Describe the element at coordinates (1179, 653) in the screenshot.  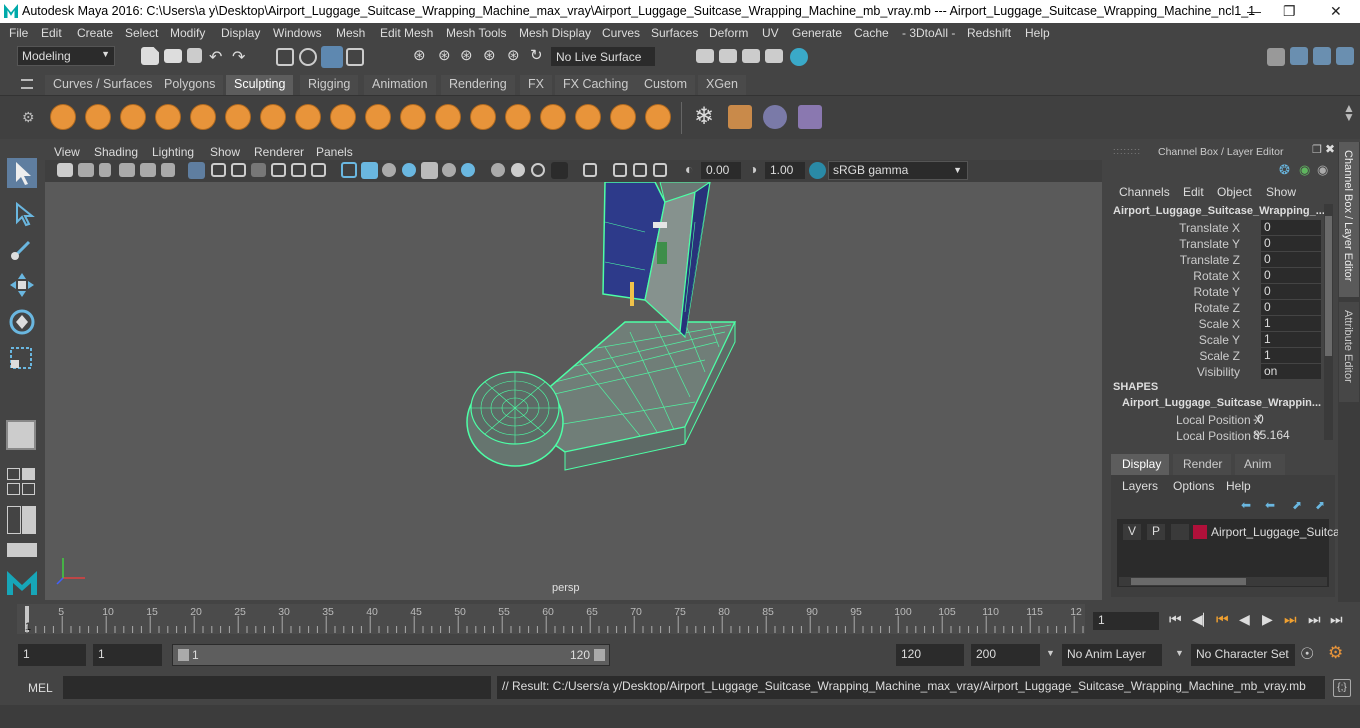
I see `chevron-down-icon: ▼` at that location.